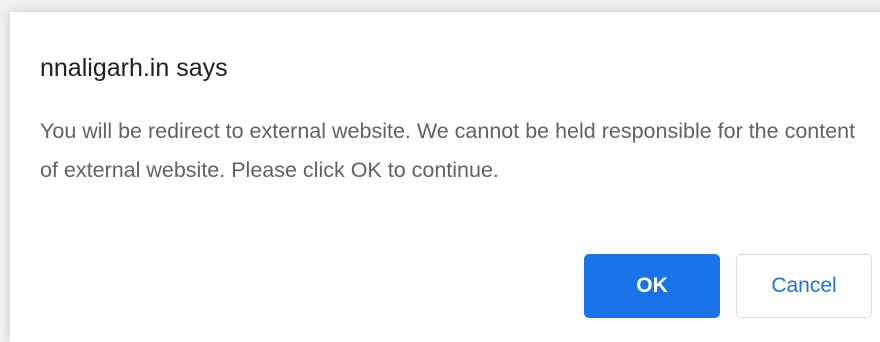  I want to click on ok-button: OK, so click(652, 286).